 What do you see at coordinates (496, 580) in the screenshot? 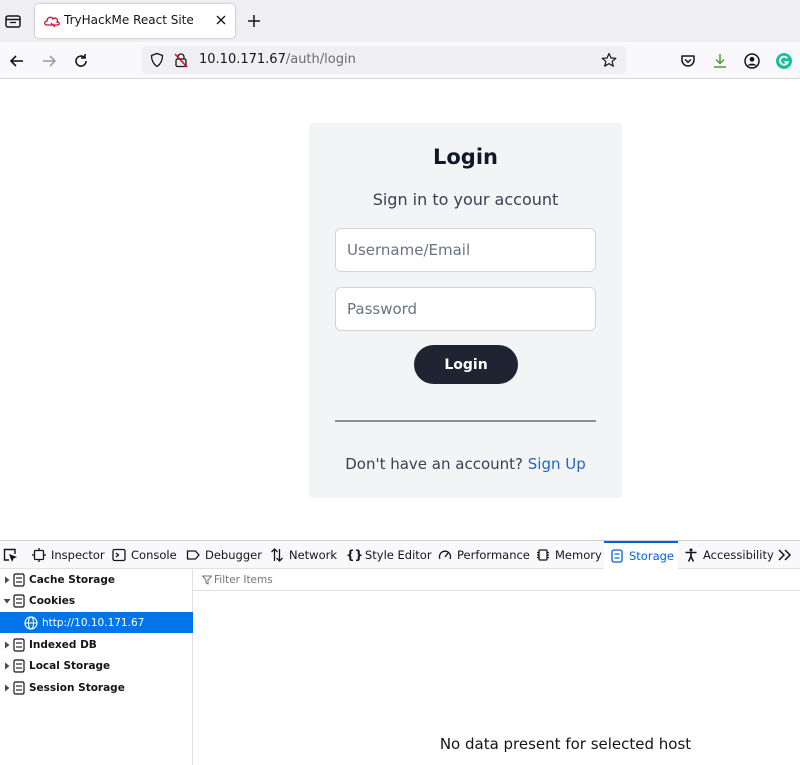
I see `filter-items-input: Filter Items` at bounding box center [496, 580].